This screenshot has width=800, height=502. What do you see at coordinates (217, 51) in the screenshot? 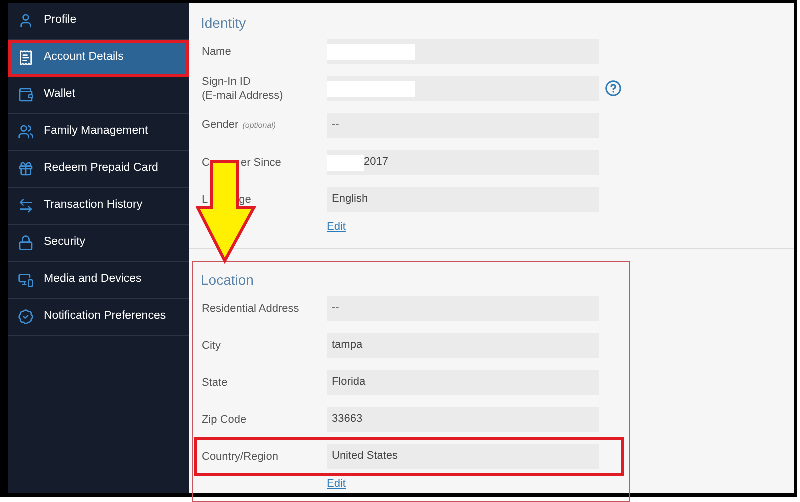
I see `field-label: Name` at bounding box center [217, 51].